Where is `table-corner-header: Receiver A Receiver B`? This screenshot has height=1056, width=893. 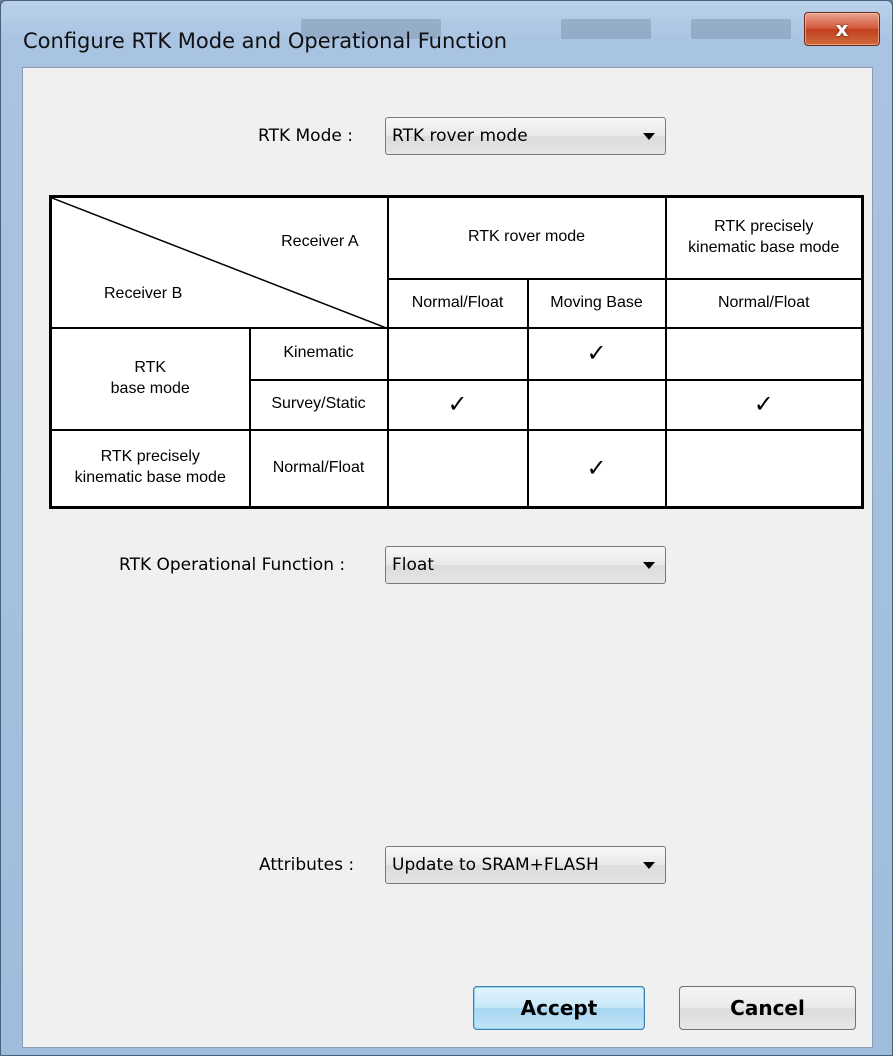
table-corner-header: Receiver A Receiver B is located at coordinates (219, 262).